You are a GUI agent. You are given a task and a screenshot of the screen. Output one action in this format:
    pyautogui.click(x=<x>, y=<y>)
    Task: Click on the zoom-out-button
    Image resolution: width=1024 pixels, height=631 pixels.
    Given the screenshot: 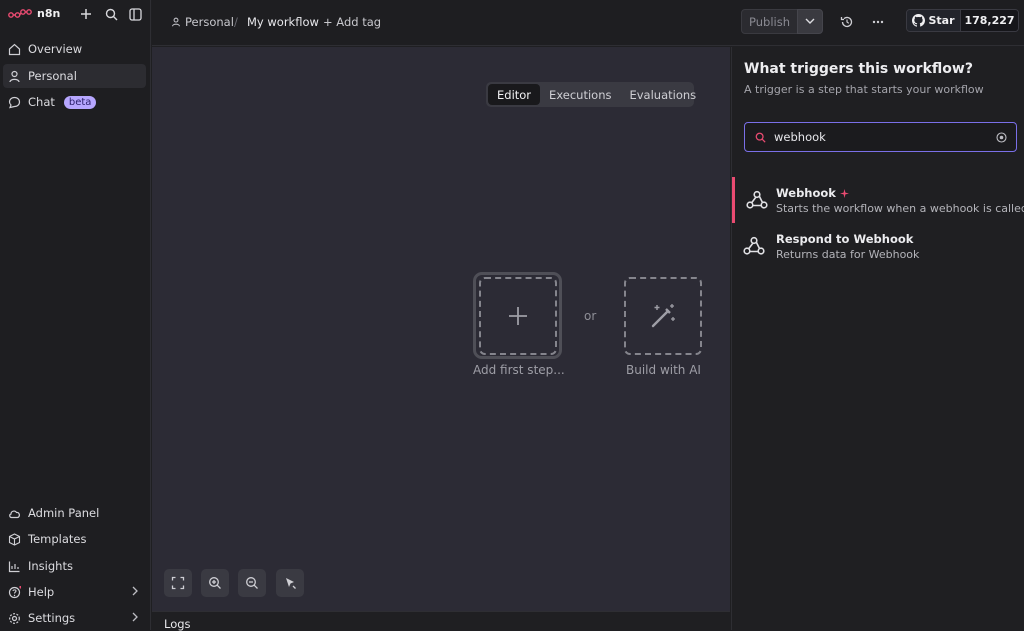 What is the action you would take?
    pyautogui.click(x=252, y=583)
    